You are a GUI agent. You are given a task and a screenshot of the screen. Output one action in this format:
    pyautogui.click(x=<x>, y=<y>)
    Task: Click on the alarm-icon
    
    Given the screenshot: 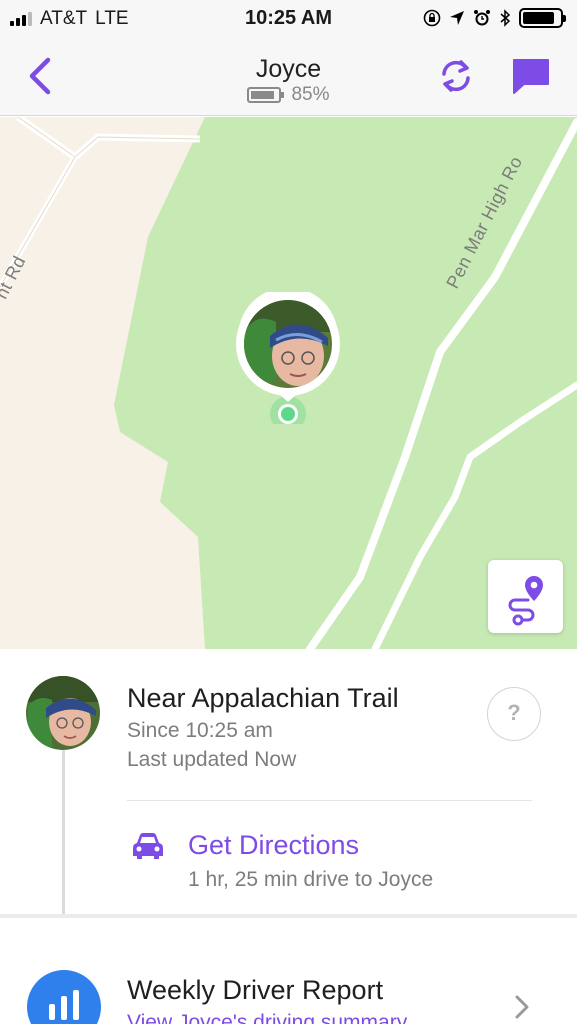 What is the action you would take?
    pyautogui.click(x=482, y=18)
    